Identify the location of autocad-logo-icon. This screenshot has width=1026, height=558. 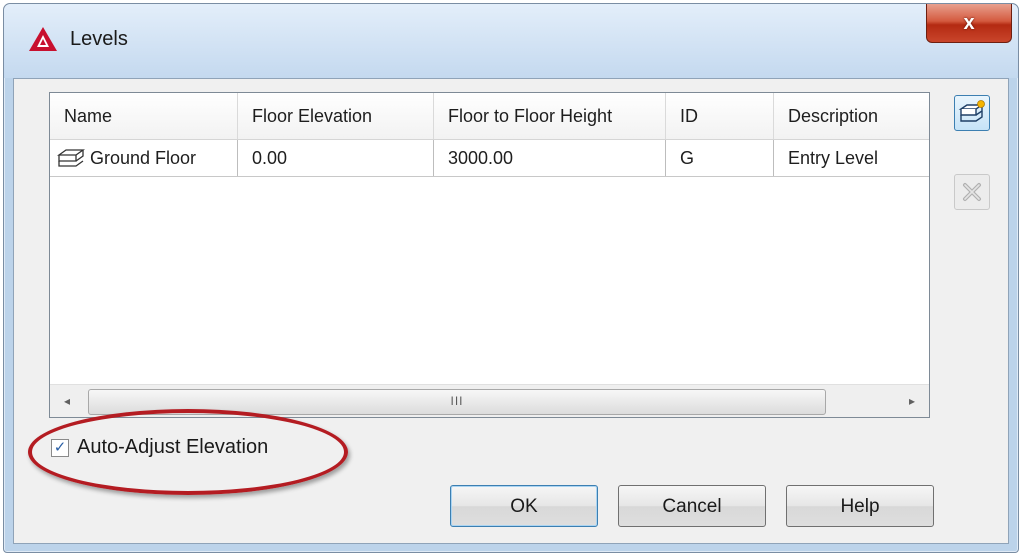
(43, 39).